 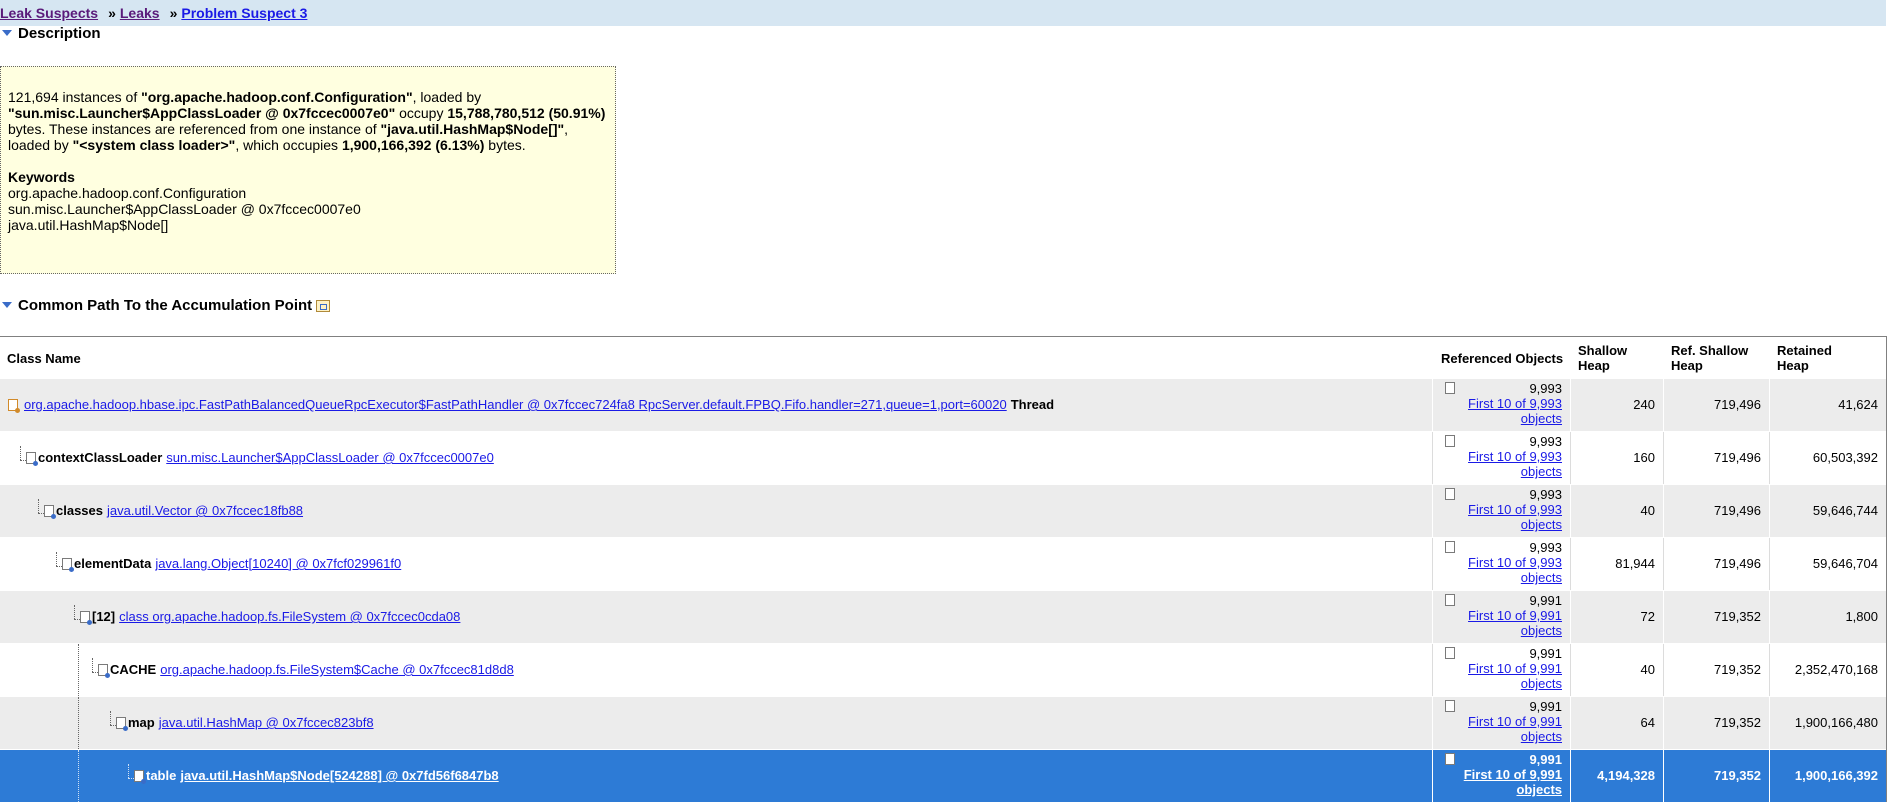 What do you see at coordinates (716, 511) in the screenshot?
I see `class-name-cell: classes java.util.Vector @ 0x7fccec18fb88` at bounding box center [716, 511].